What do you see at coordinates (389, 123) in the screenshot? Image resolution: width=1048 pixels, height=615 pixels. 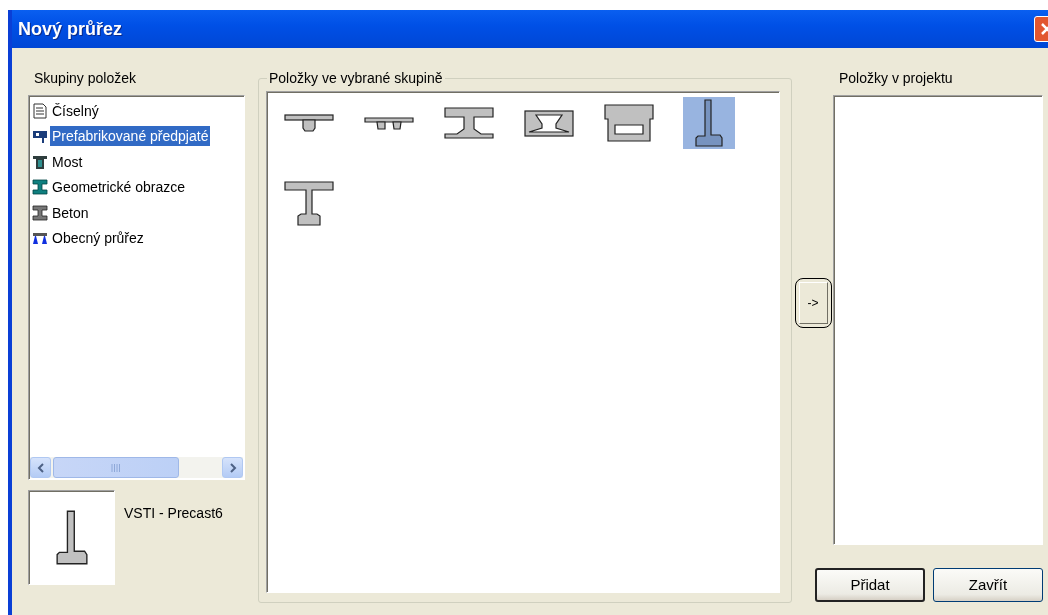 I see `double-tee-section-icon` at bounding box center [389, 123].